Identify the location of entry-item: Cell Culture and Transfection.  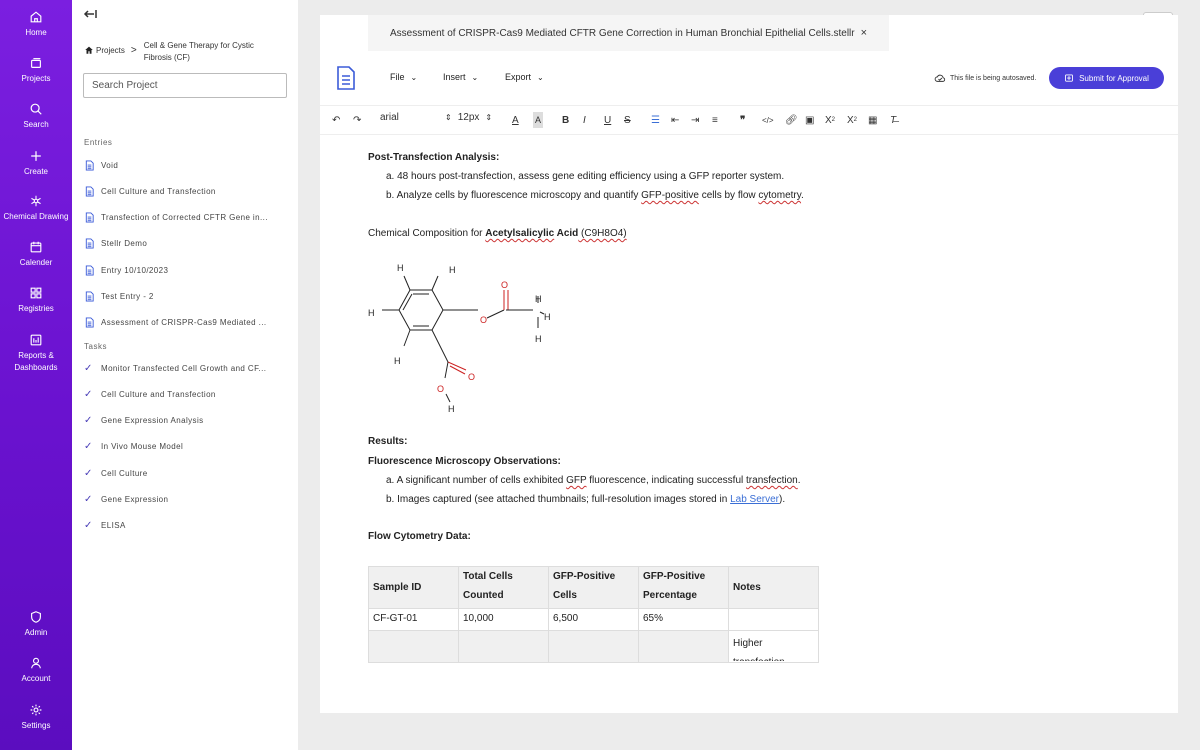
(186, 191).